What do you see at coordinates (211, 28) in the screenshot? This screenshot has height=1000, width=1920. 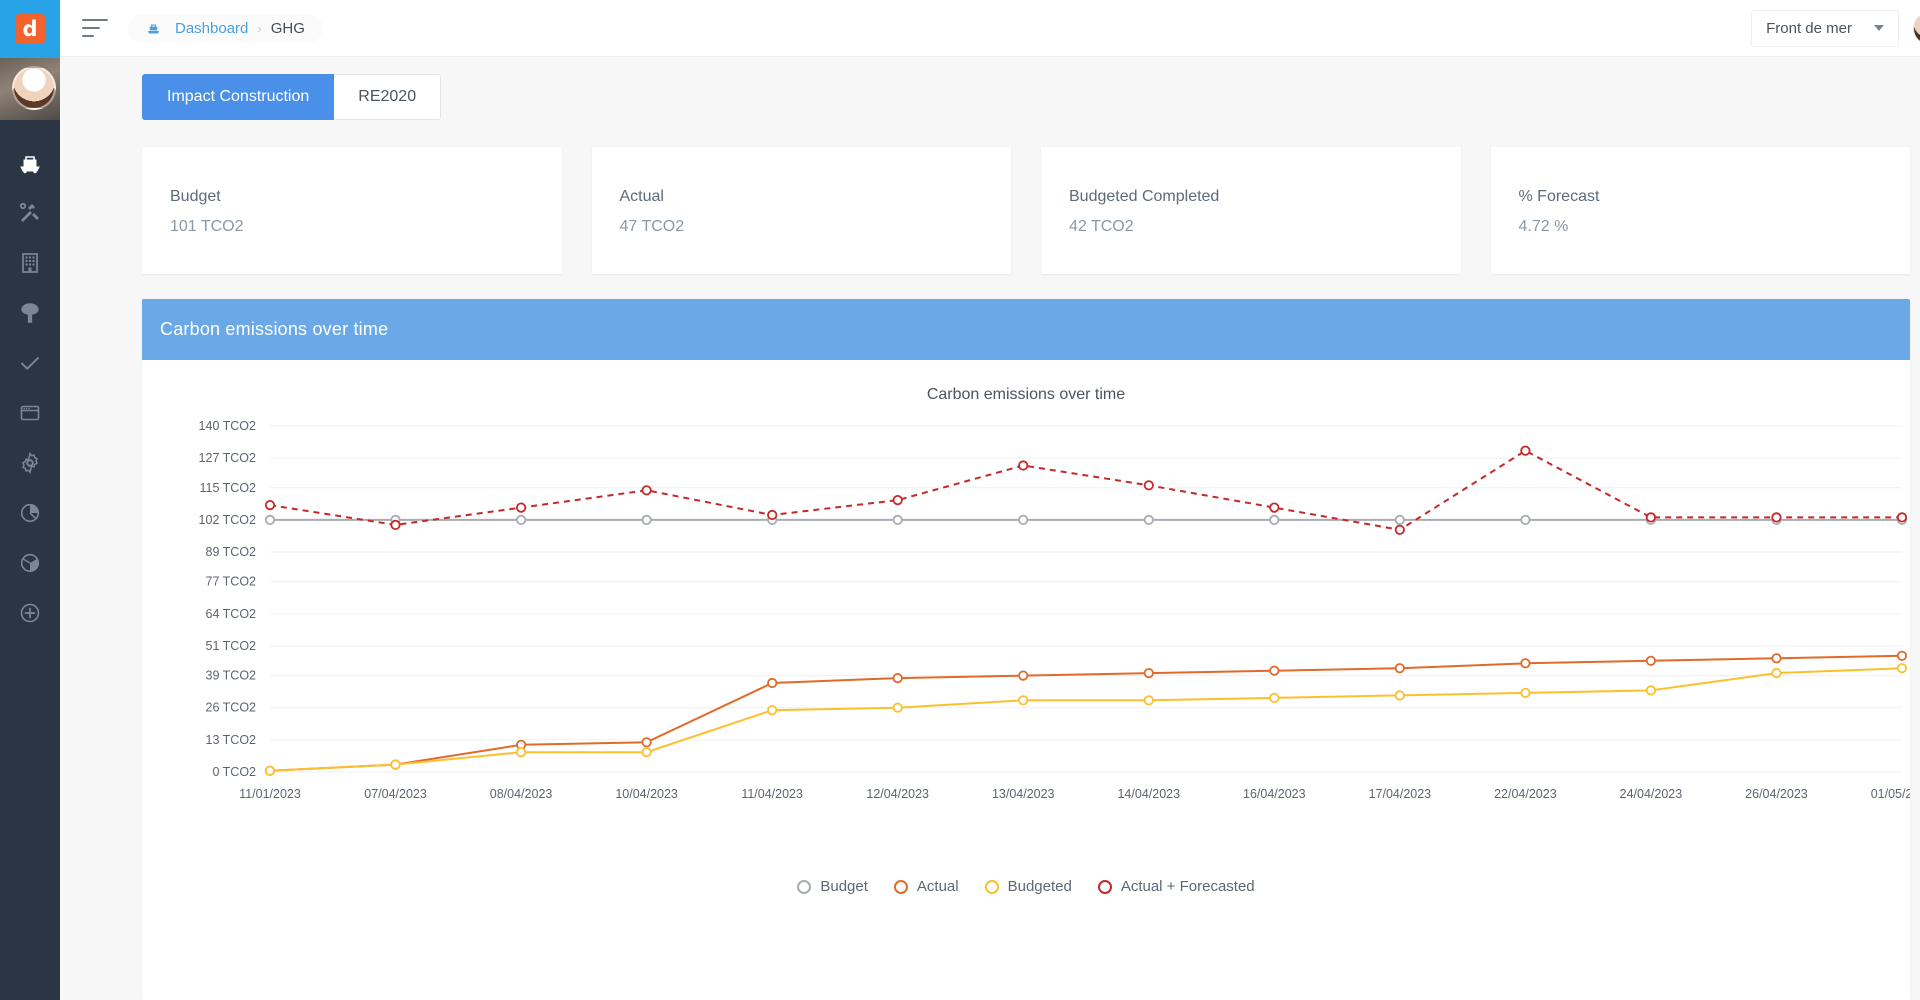 I see `breadcrumb-dashboard: Dashboard` at bounding box center [211, 28].